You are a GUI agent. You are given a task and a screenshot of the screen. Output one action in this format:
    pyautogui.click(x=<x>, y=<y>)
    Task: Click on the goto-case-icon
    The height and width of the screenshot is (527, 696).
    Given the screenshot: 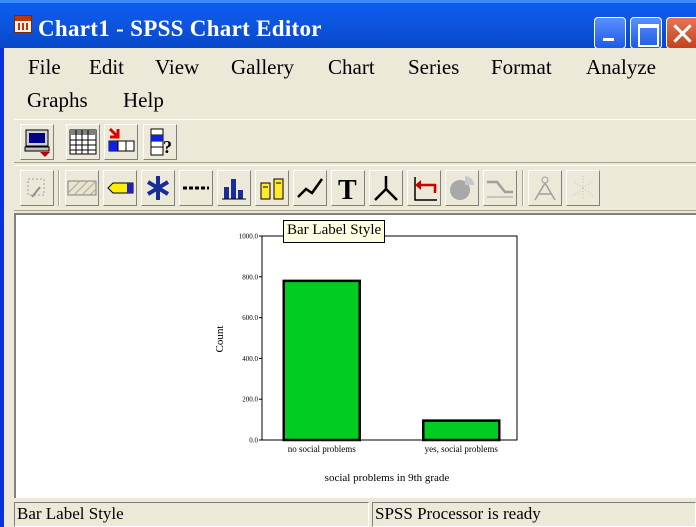 What is the action you would take?
    pyautogui.click(x=121, y=142)
    